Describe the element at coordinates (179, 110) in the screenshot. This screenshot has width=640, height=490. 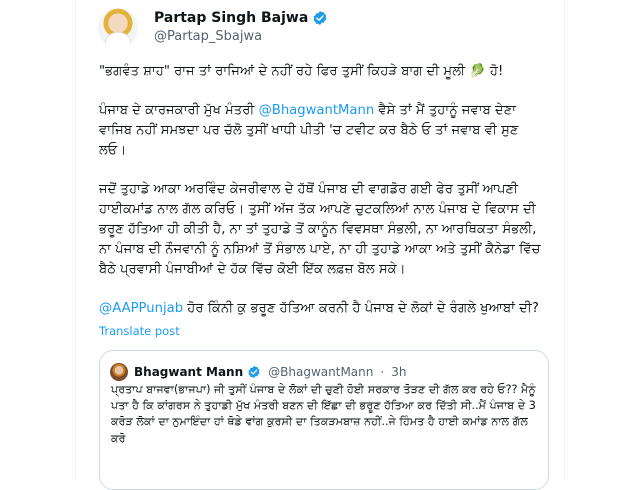
I see `paragraph-2-lead: ਪੰਜਾਬ ਦੇ ਕਾਰਜਕਾਰੀ ਮੁੱਖ ਮੰਤਰੀ` at that location.